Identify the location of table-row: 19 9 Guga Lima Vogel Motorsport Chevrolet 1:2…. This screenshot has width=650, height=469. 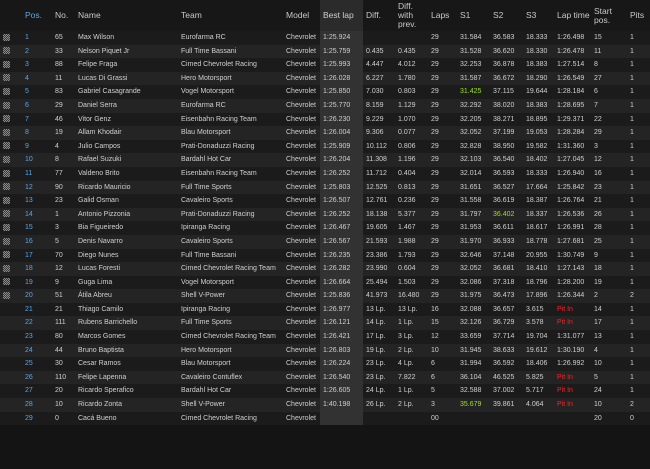
(325, 282).